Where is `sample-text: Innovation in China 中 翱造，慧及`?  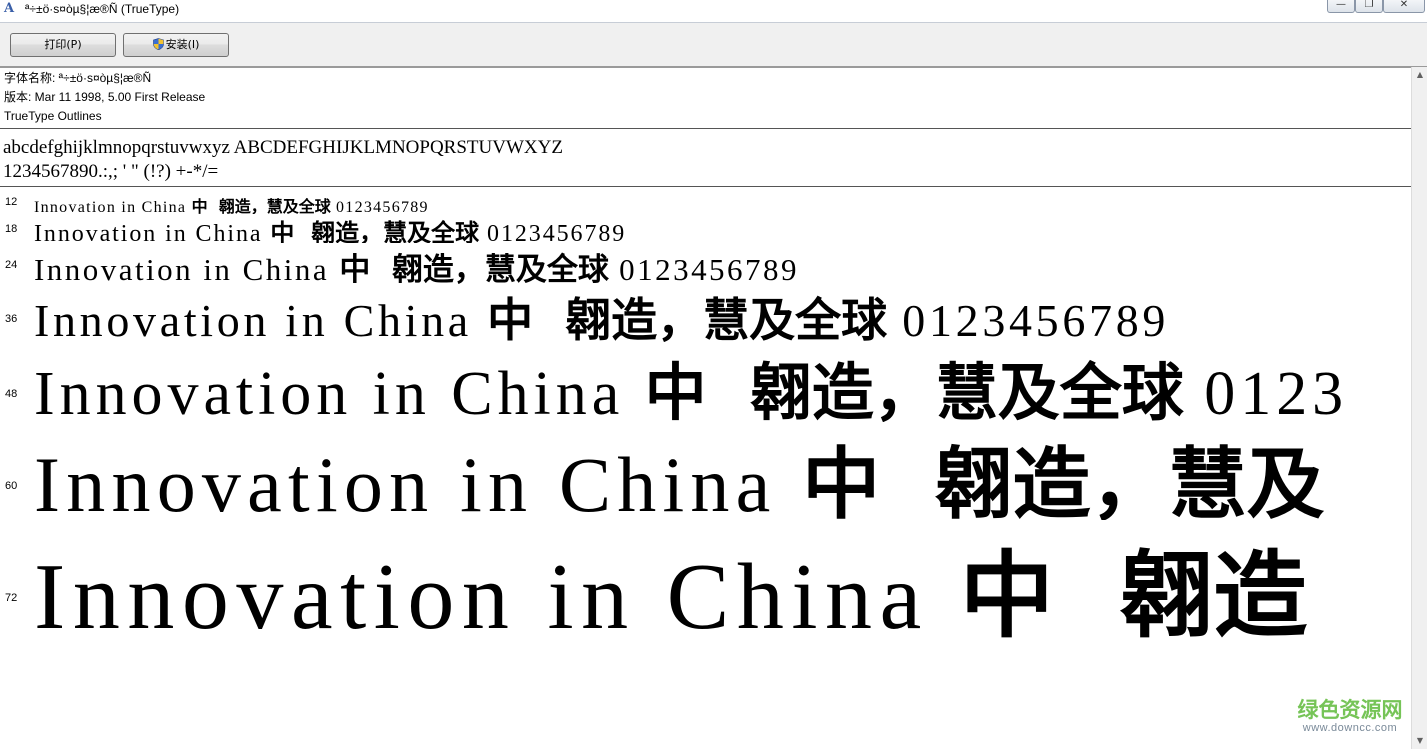 sample-text: Innovation in China 中 翱造，慧及 is located at coordinates (679, 471).